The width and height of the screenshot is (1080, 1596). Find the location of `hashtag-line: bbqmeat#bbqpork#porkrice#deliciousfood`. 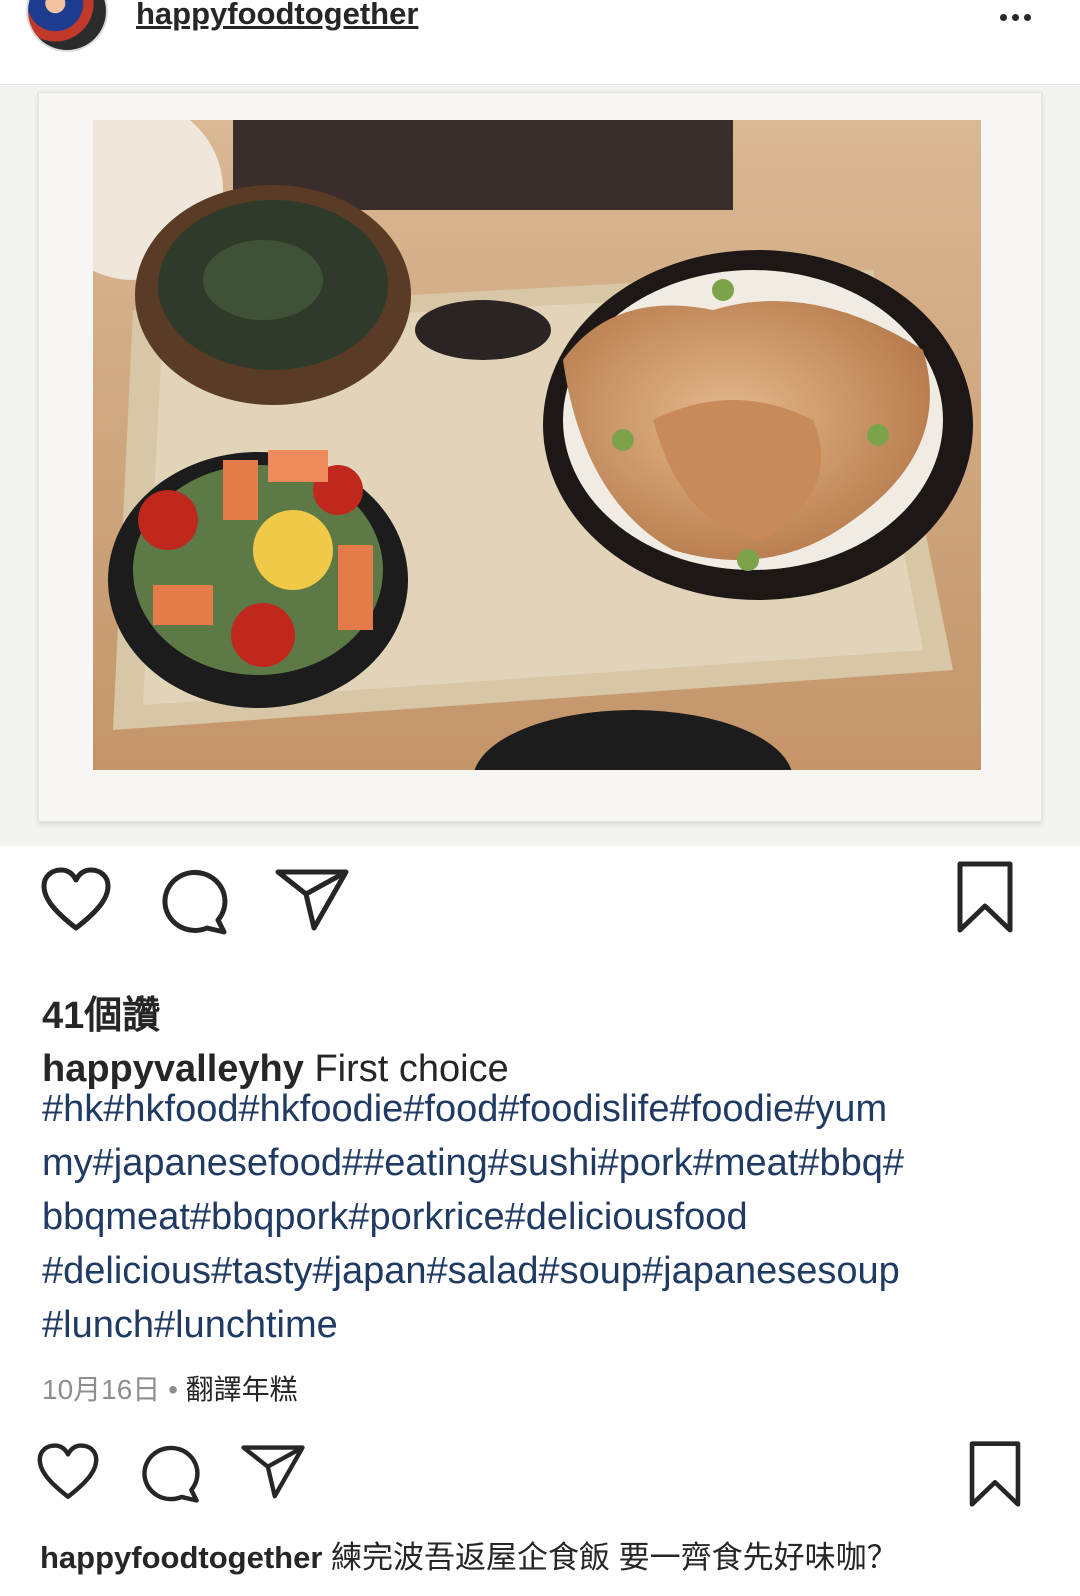

hashtag-line: bbqmeat#bbqpork#porkrice#deliciousfood is located at coordinates (547, 1217).